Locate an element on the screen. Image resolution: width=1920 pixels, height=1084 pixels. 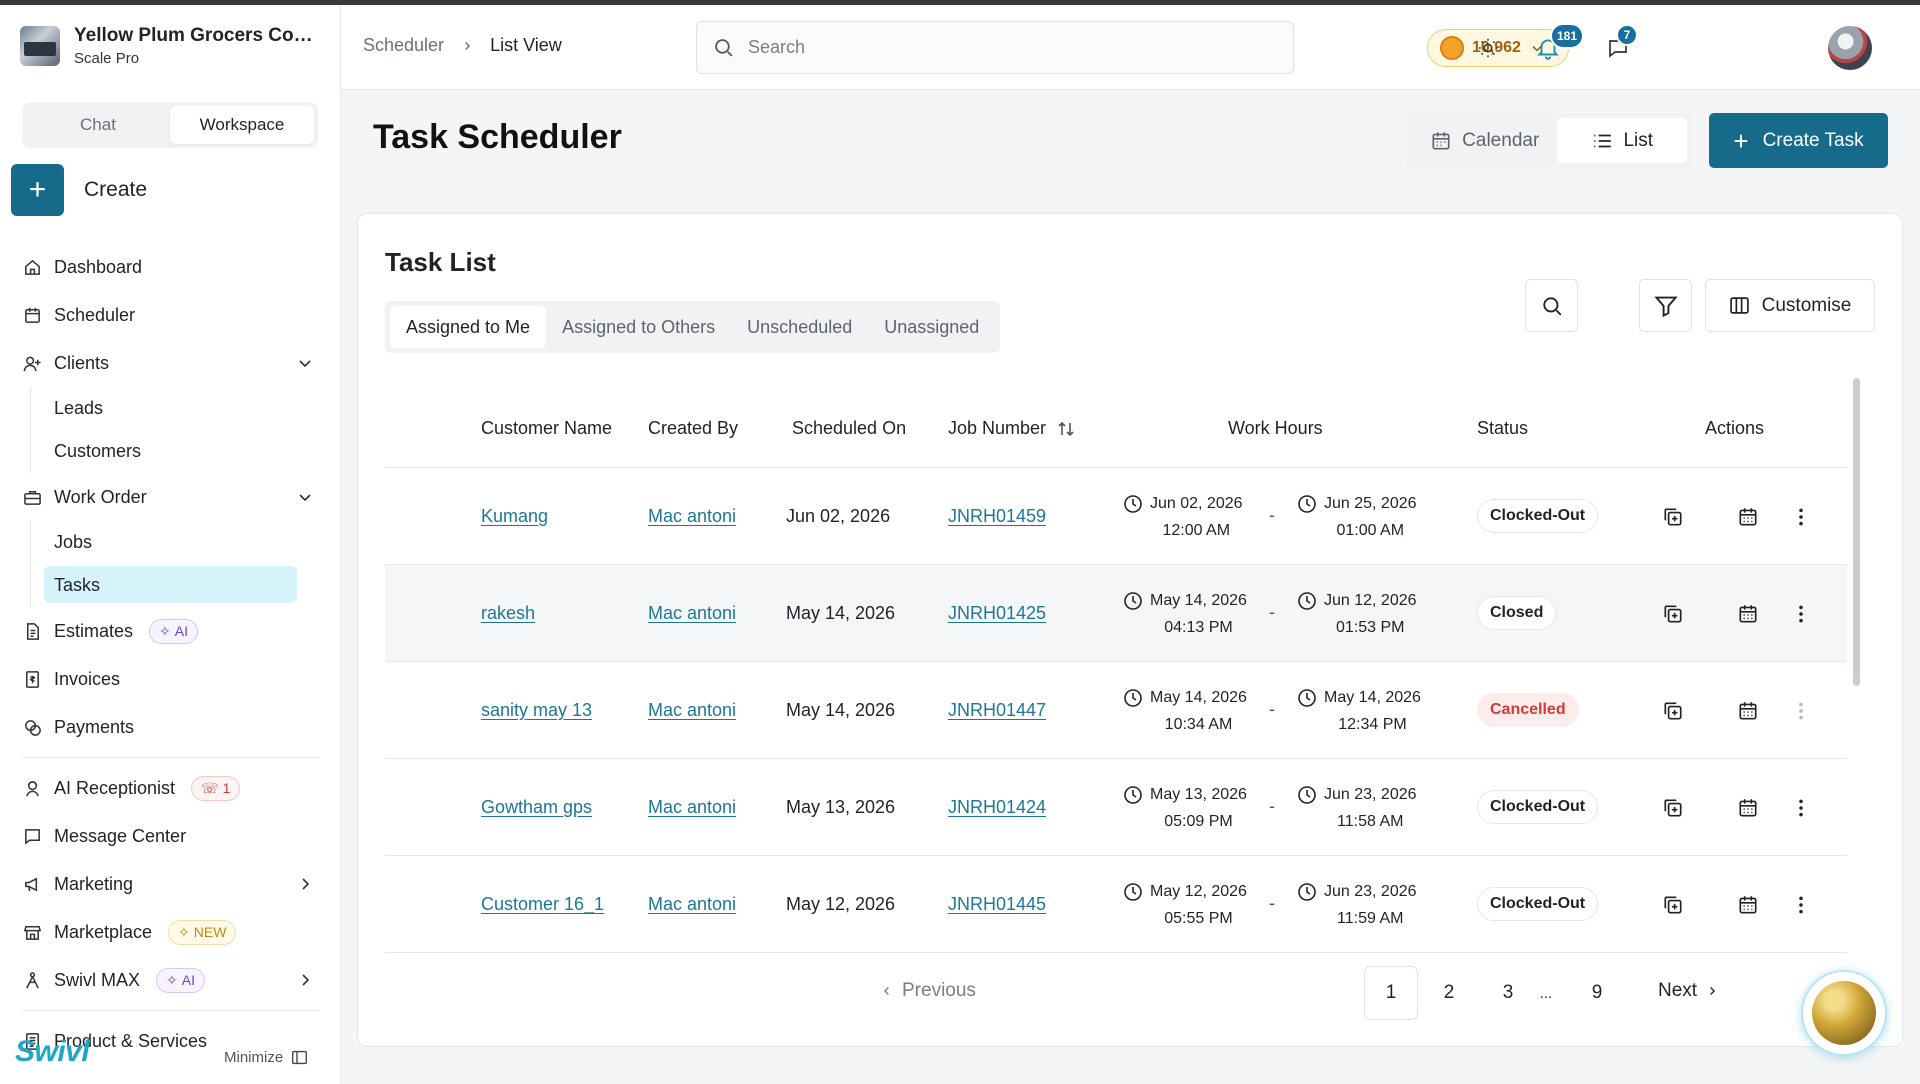
sidebar-item-estimates: Estimates ✧ AI is located at coordinates (170, 631).